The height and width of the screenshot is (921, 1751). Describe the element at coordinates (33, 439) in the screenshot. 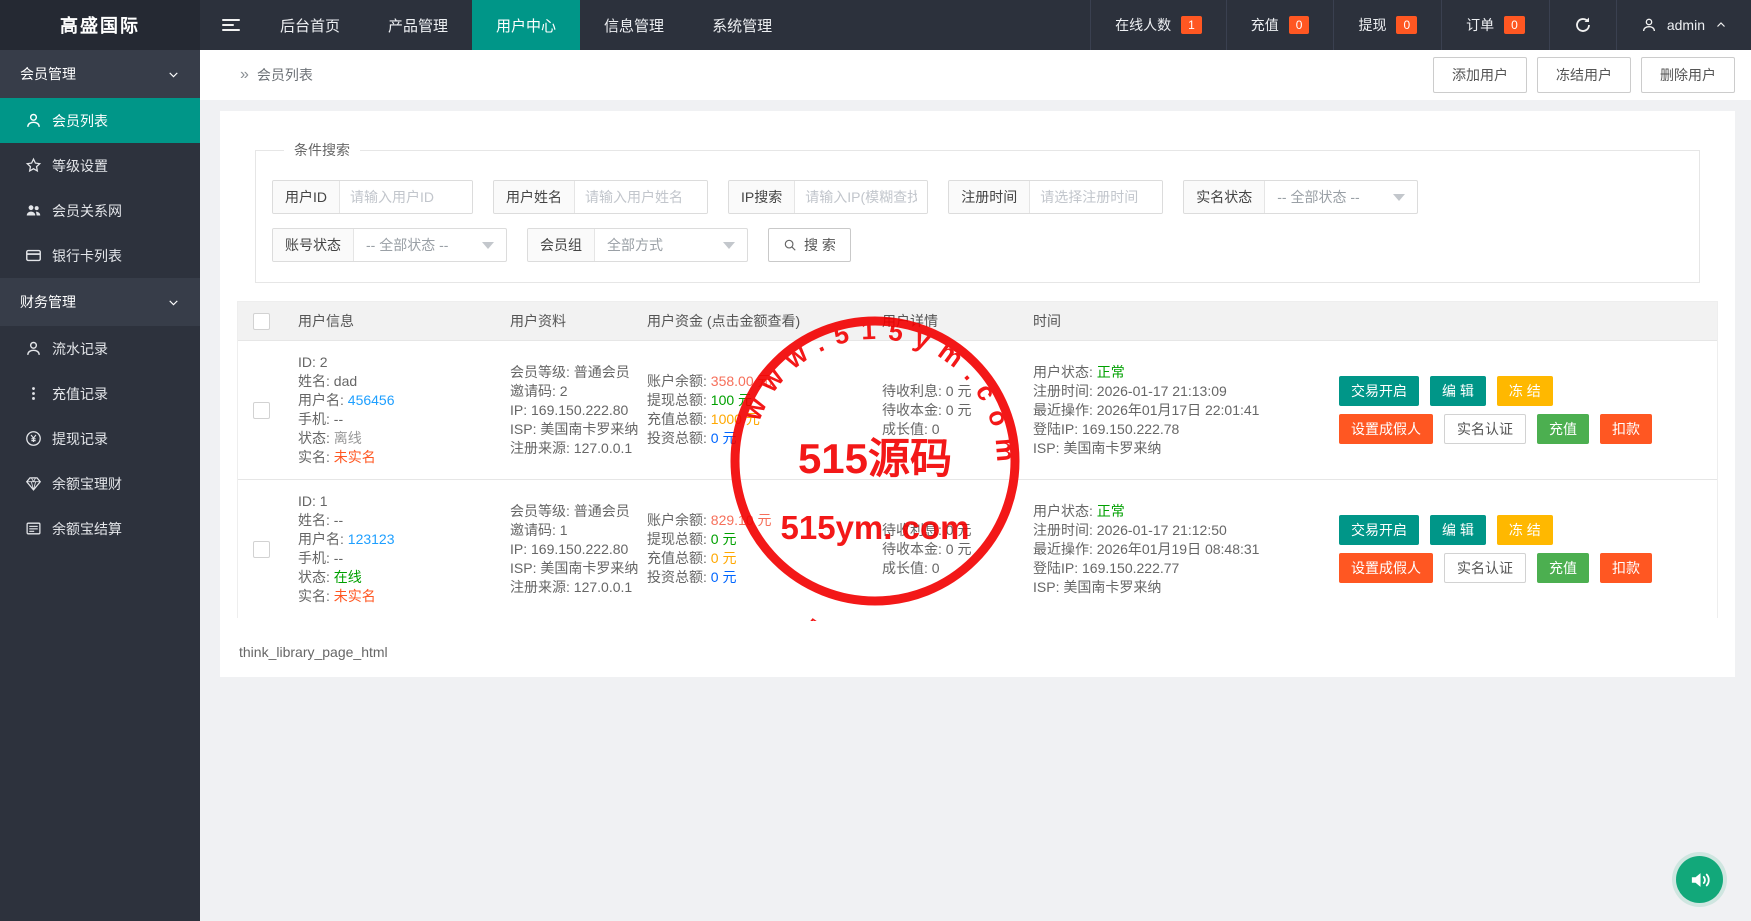

I see `yen-circle-icon` at that location.